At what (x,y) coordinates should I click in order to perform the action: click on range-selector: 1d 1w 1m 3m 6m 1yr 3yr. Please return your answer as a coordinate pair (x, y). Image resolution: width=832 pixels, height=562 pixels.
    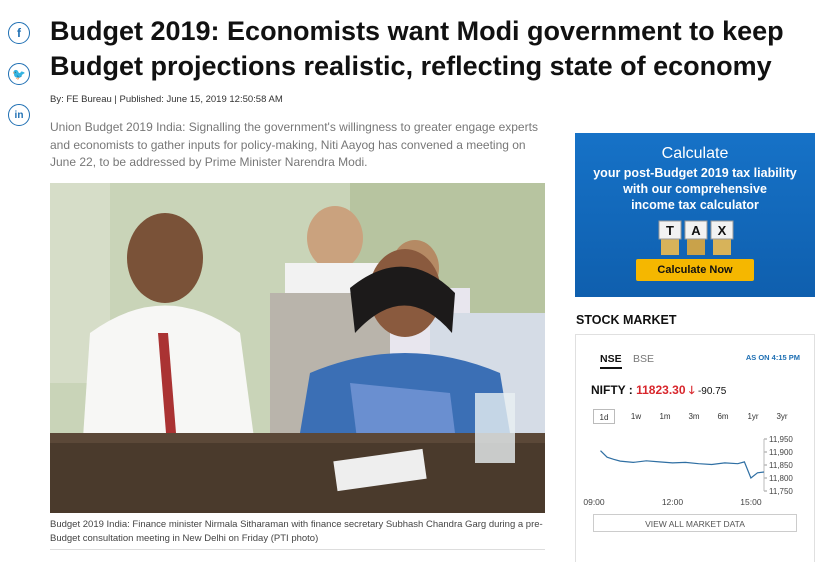
    Looking at the image, I should click on (698, 418).